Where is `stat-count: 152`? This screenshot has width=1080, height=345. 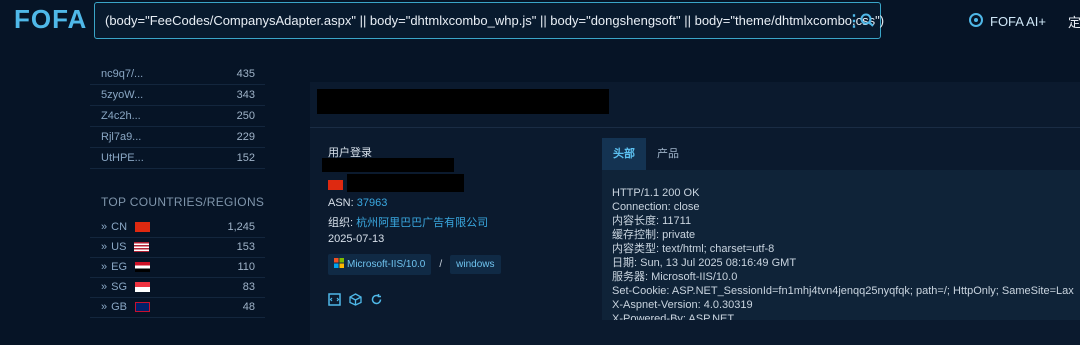
stat-count: 152 is located at coordinates (245, 158).